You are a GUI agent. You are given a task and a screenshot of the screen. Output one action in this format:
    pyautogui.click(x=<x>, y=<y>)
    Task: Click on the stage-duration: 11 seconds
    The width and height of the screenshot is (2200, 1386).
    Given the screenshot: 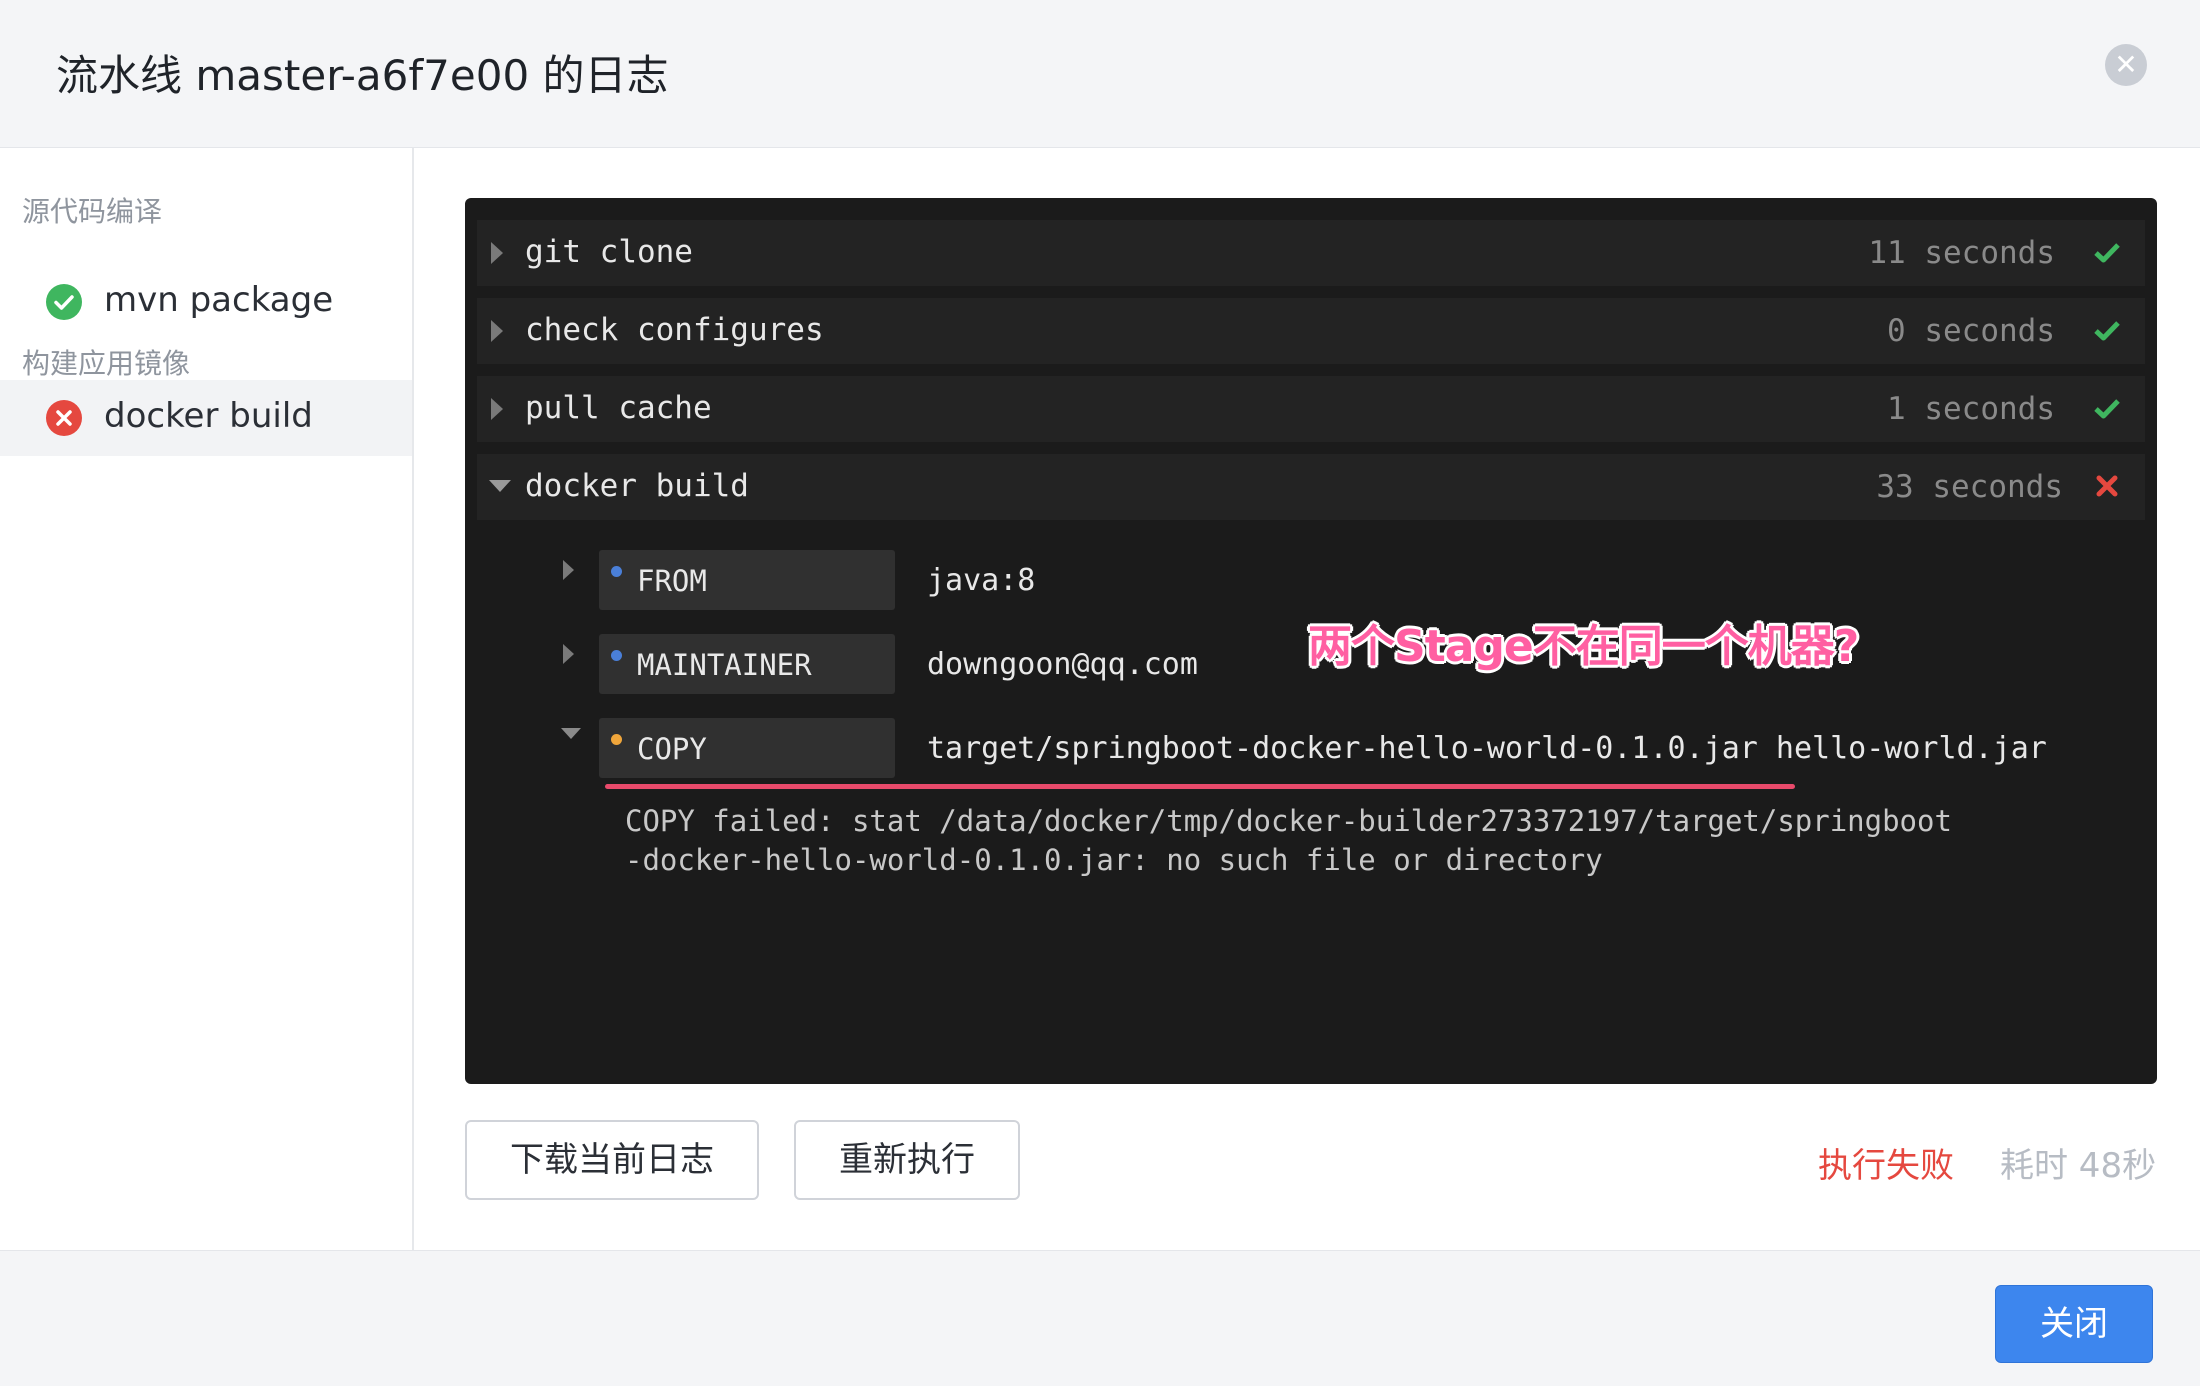 What is the action you would take?
    pyautogui.click(x=1961, y=253)
    